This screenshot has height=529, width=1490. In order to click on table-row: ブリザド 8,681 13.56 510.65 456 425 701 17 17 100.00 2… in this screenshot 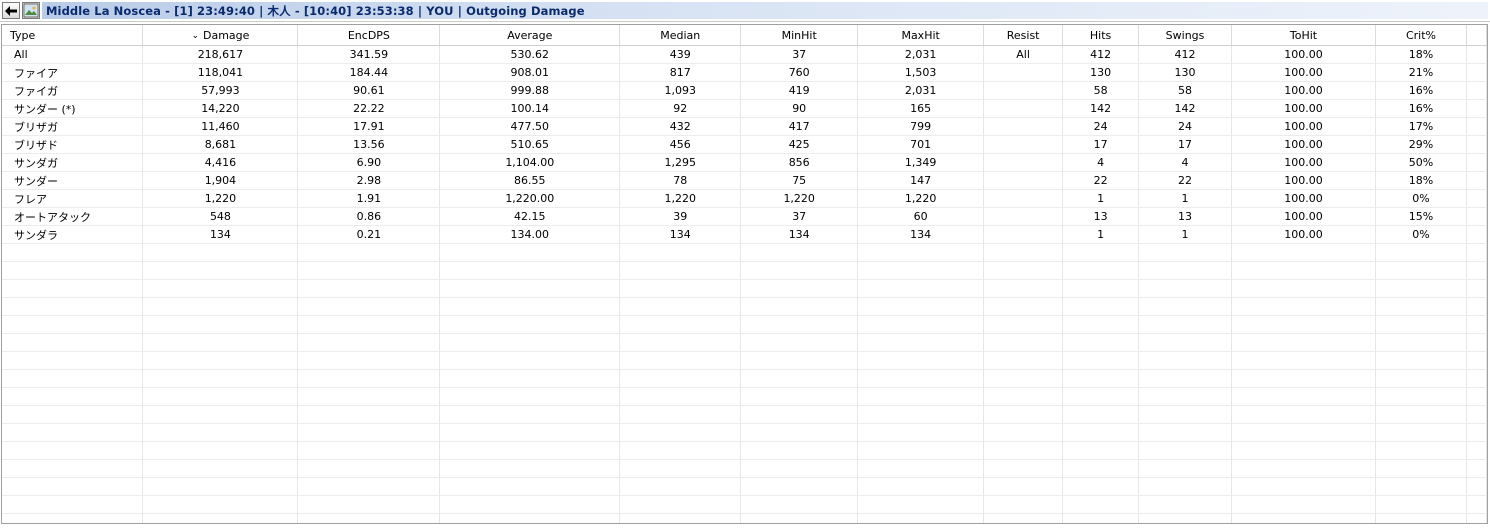, I will do `click(744, 144)`.